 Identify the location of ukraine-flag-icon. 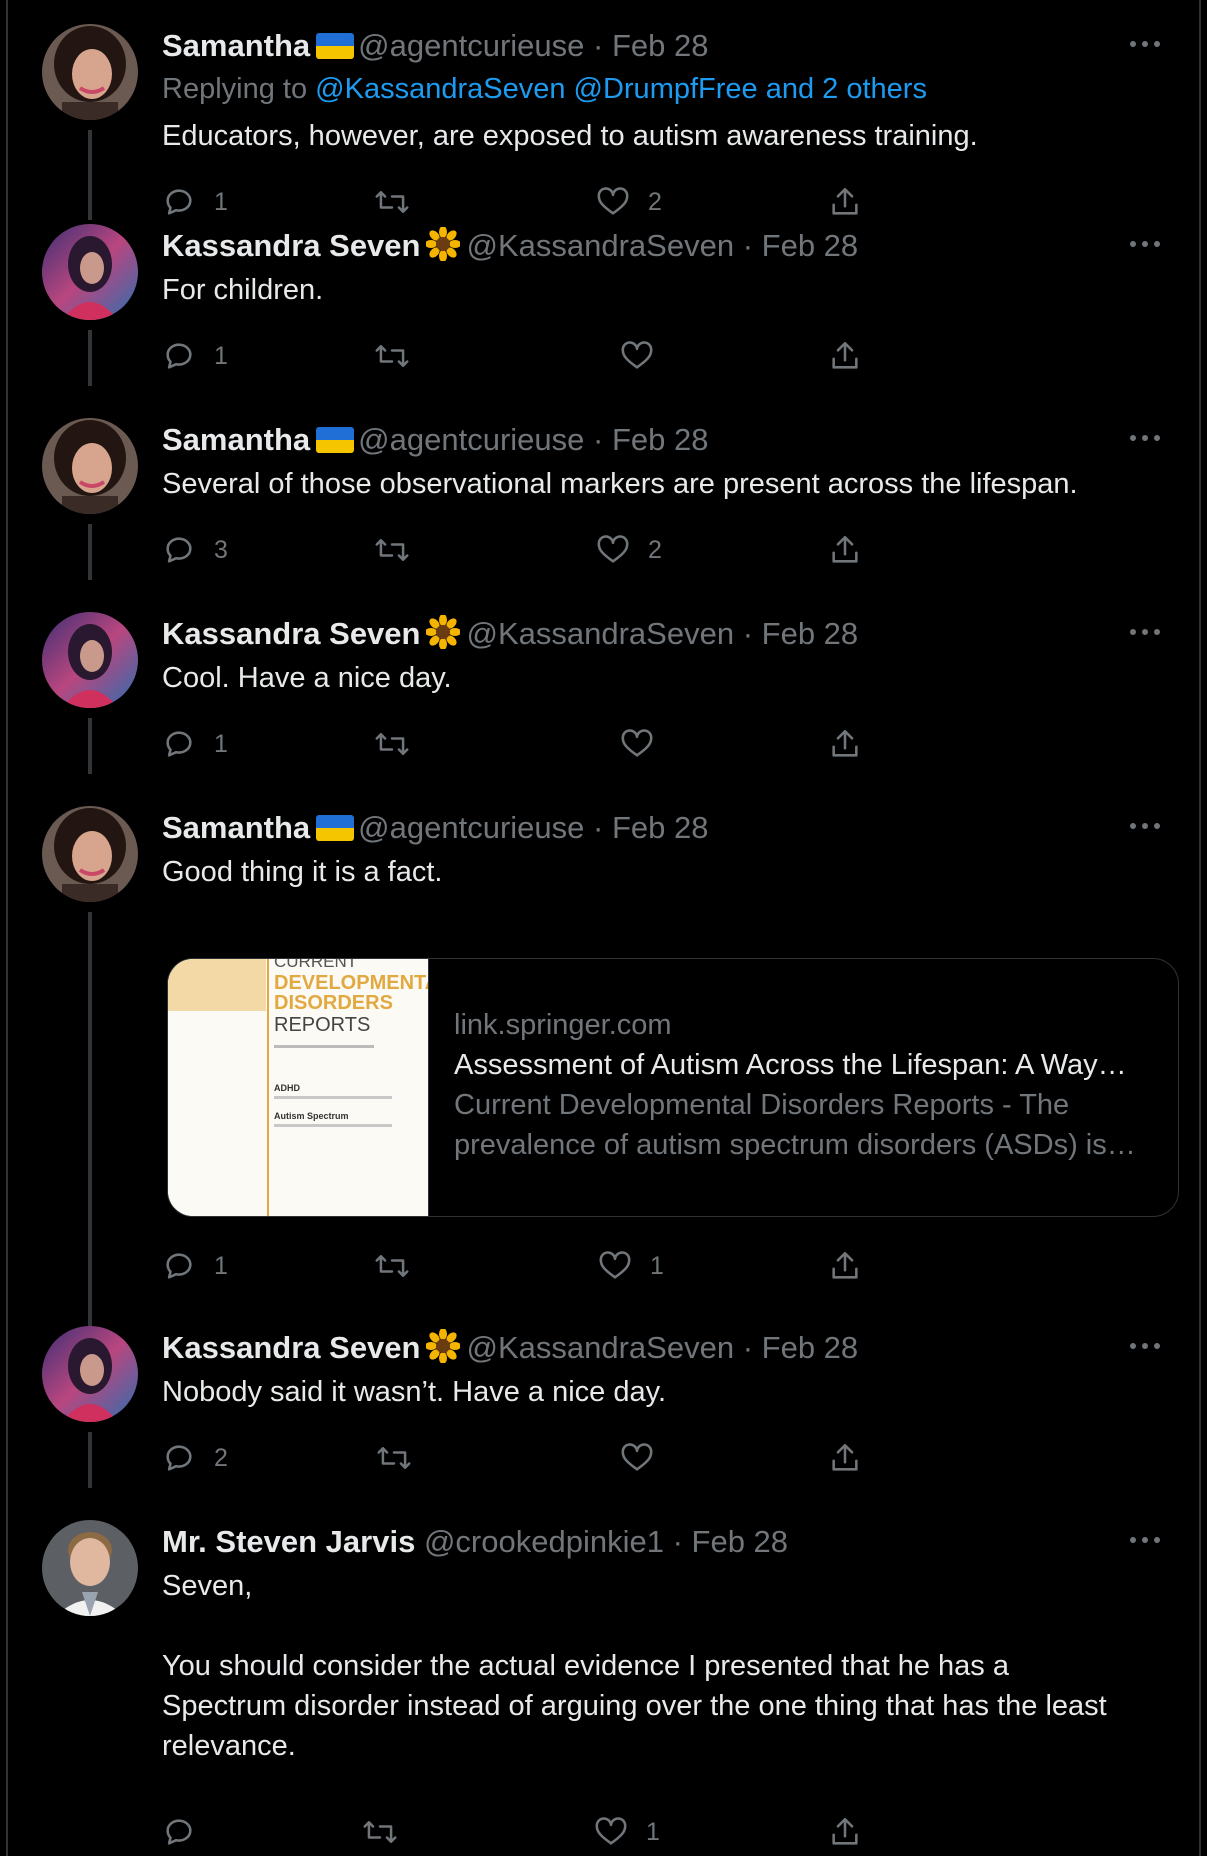
(335, 440).